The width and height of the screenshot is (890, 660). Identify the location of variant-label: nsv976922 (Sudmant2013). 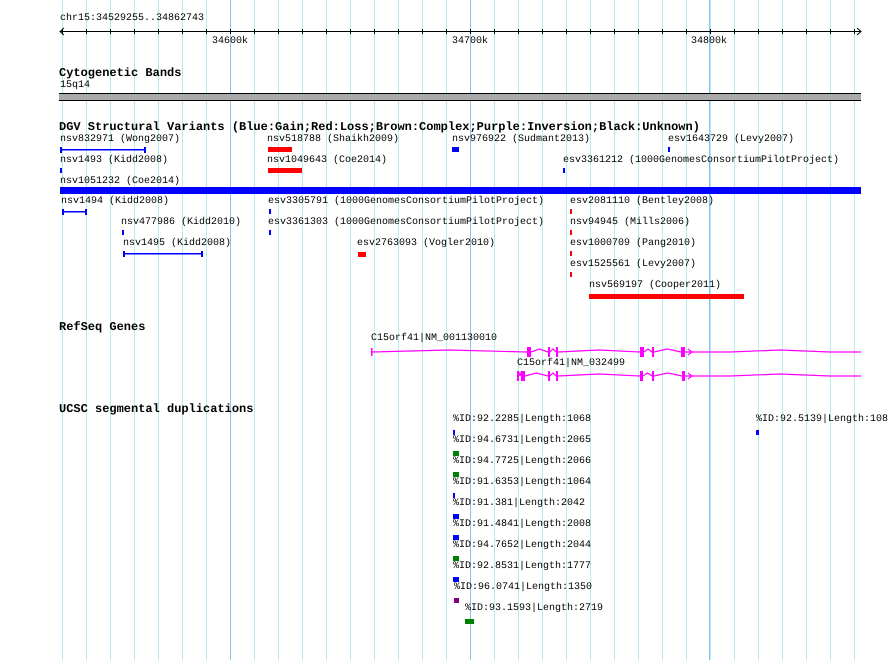
(521, 140).